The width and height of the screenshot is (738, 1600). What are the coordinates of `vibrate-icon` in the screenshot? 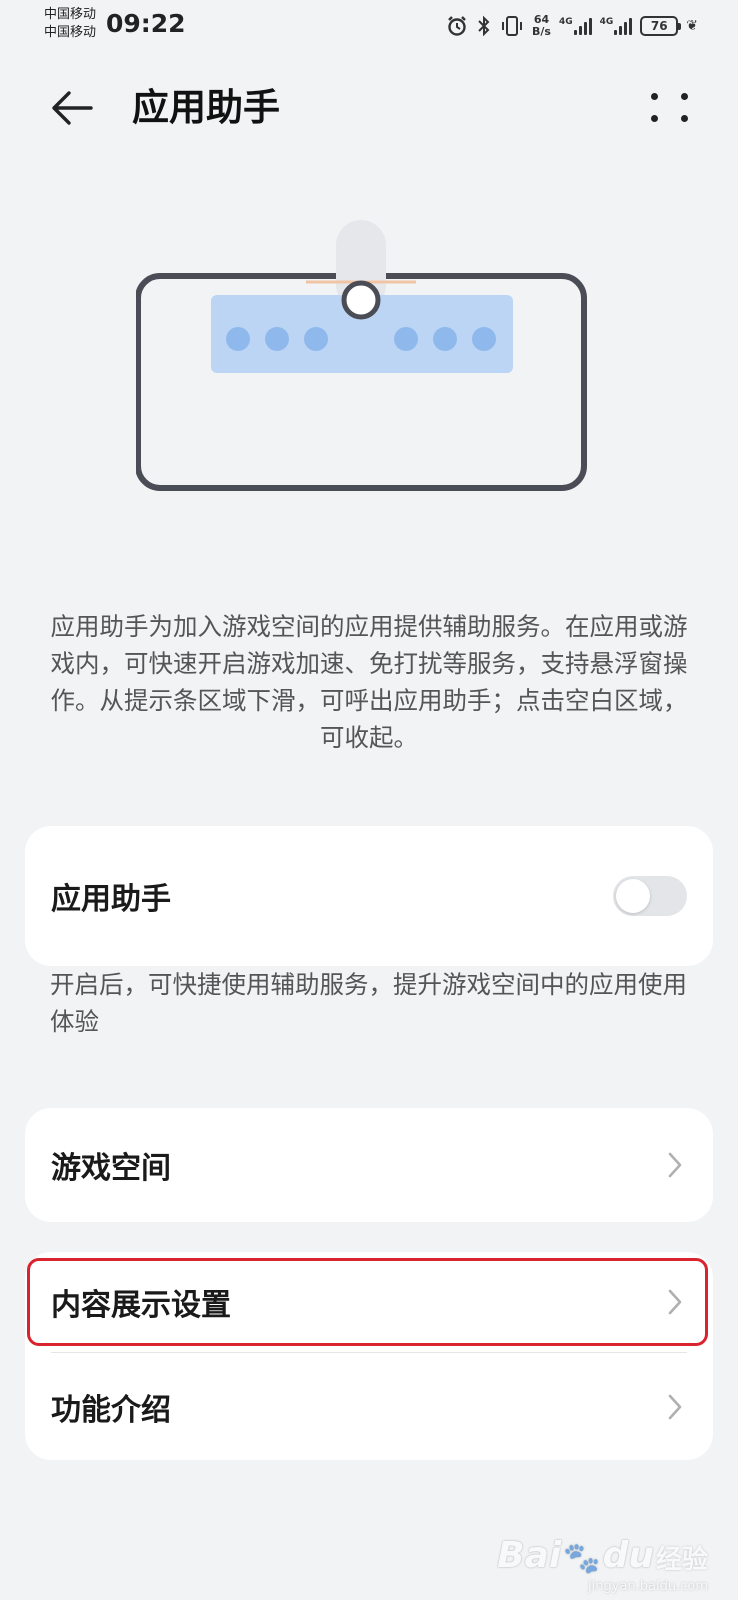 It's located at (512, 26).